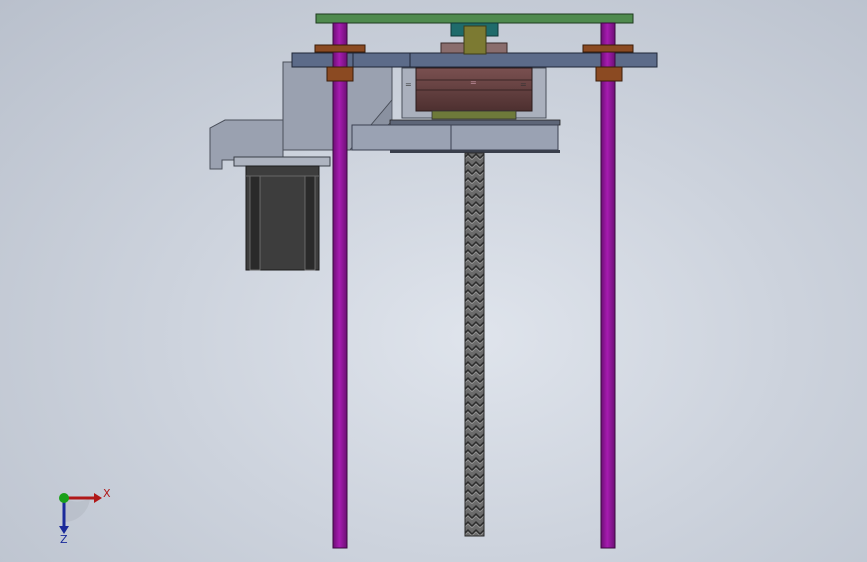  I want to click on lead-screw, so click(474, 344).